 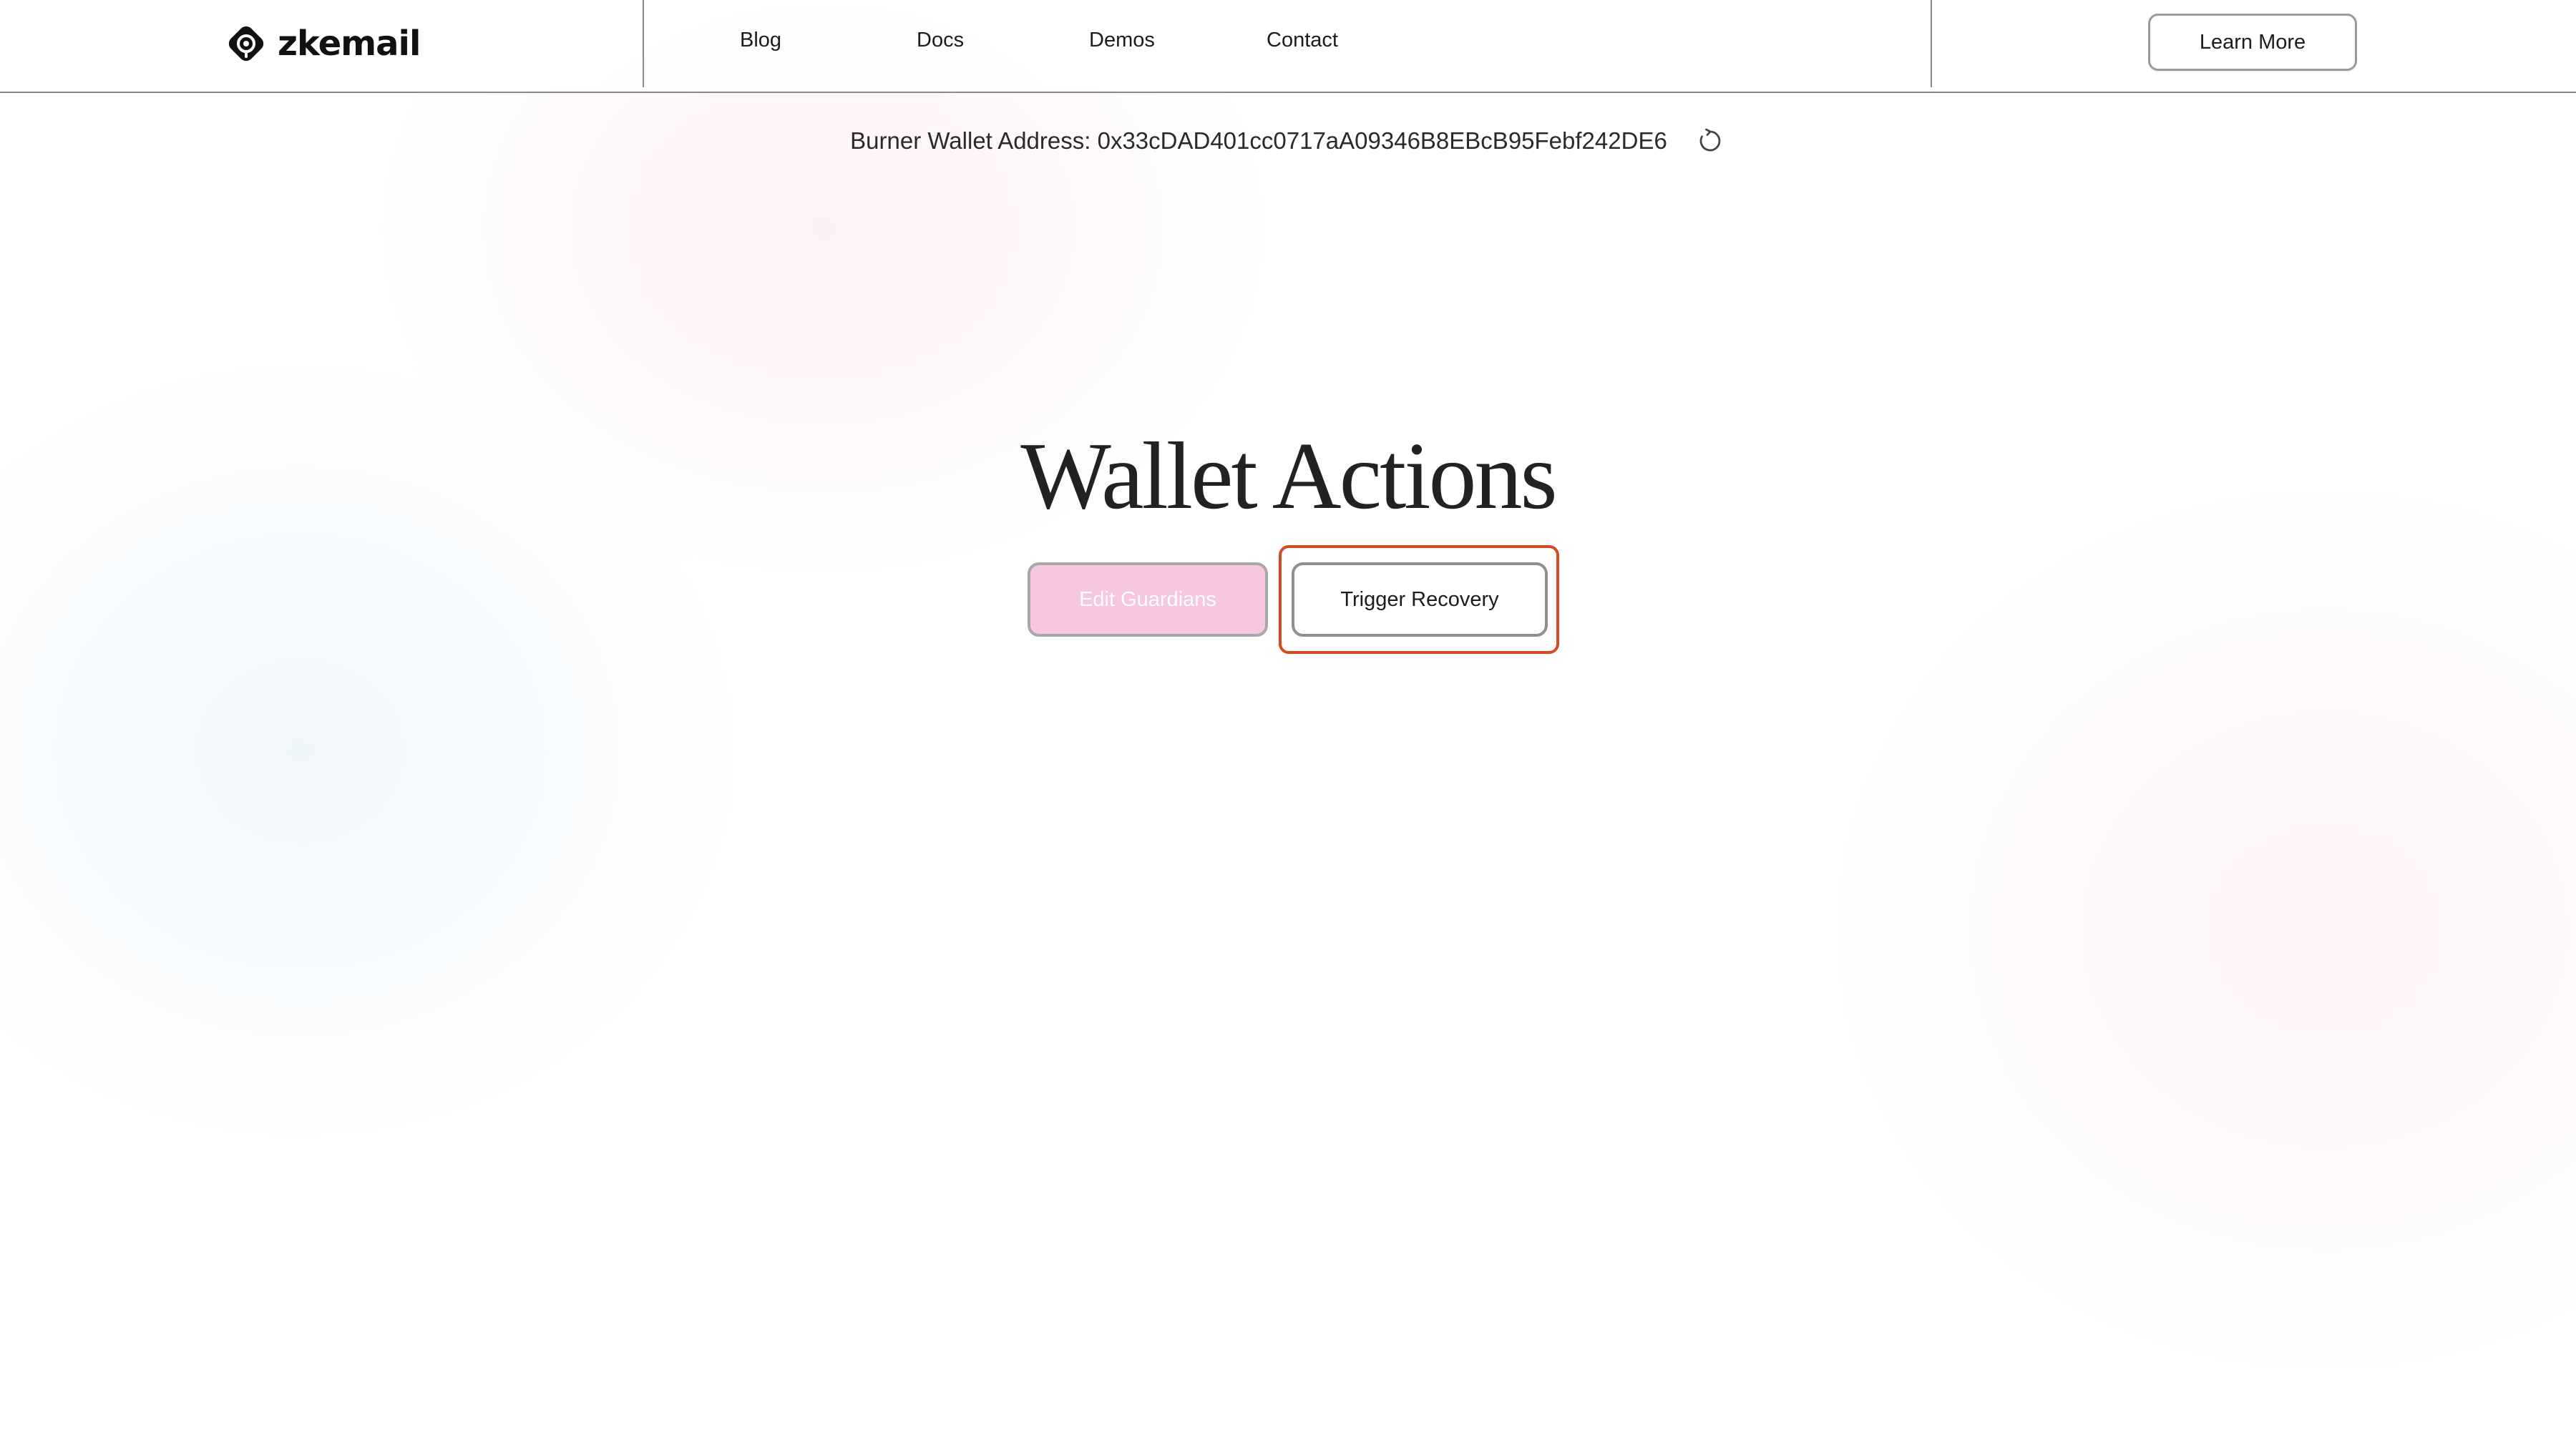 I want to click on refresh-wallet-button, so click(x=1710, y=141).